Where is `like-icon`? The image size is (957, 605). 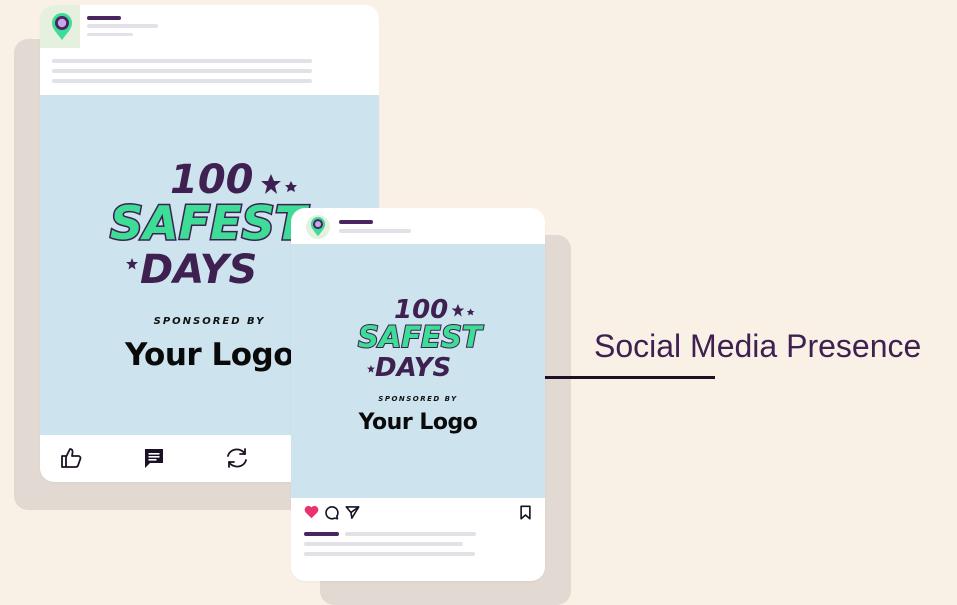
like-icon is located at coordinates (71, 458).